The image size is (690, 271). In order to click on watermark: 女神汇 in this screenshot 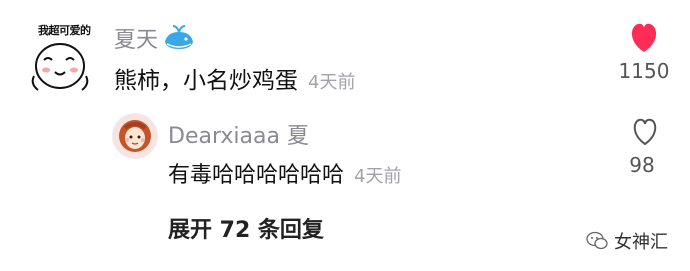, I will do `click(627, 241)`.